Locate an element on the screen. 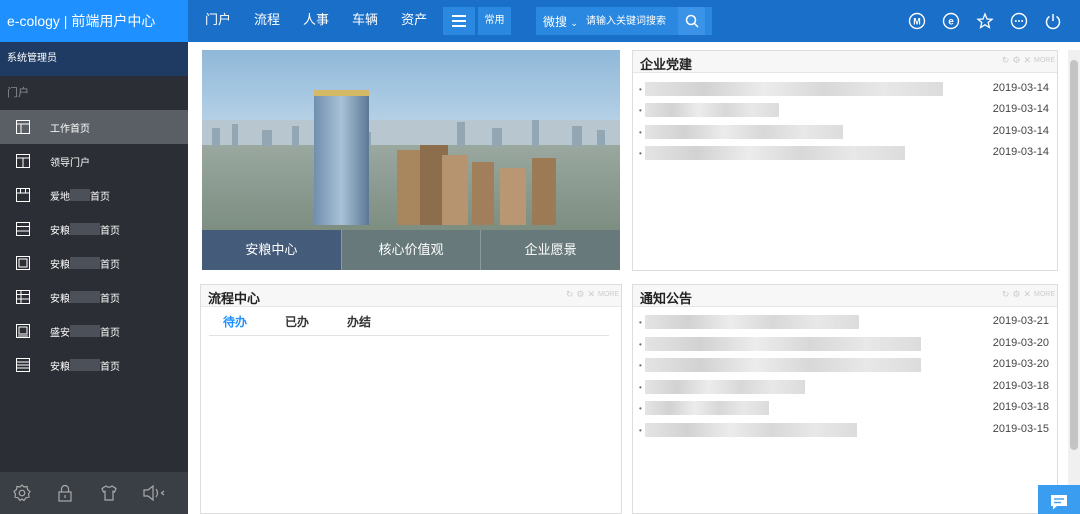 The image size is (1080, 514). sidebar-item-portal-7: 盛安 首页 is located at coordinates (94, 331).